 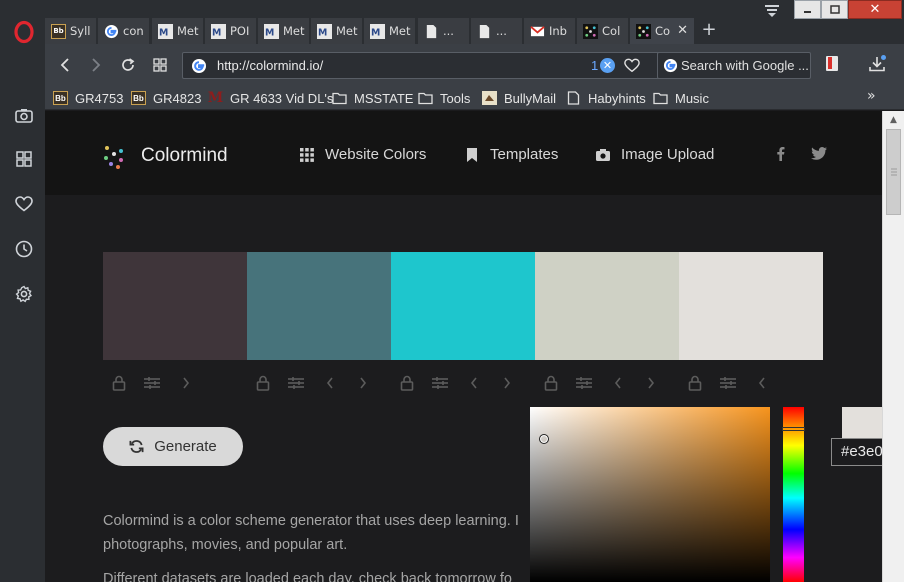 I want to click on back-button, so click(x=65, y=65).